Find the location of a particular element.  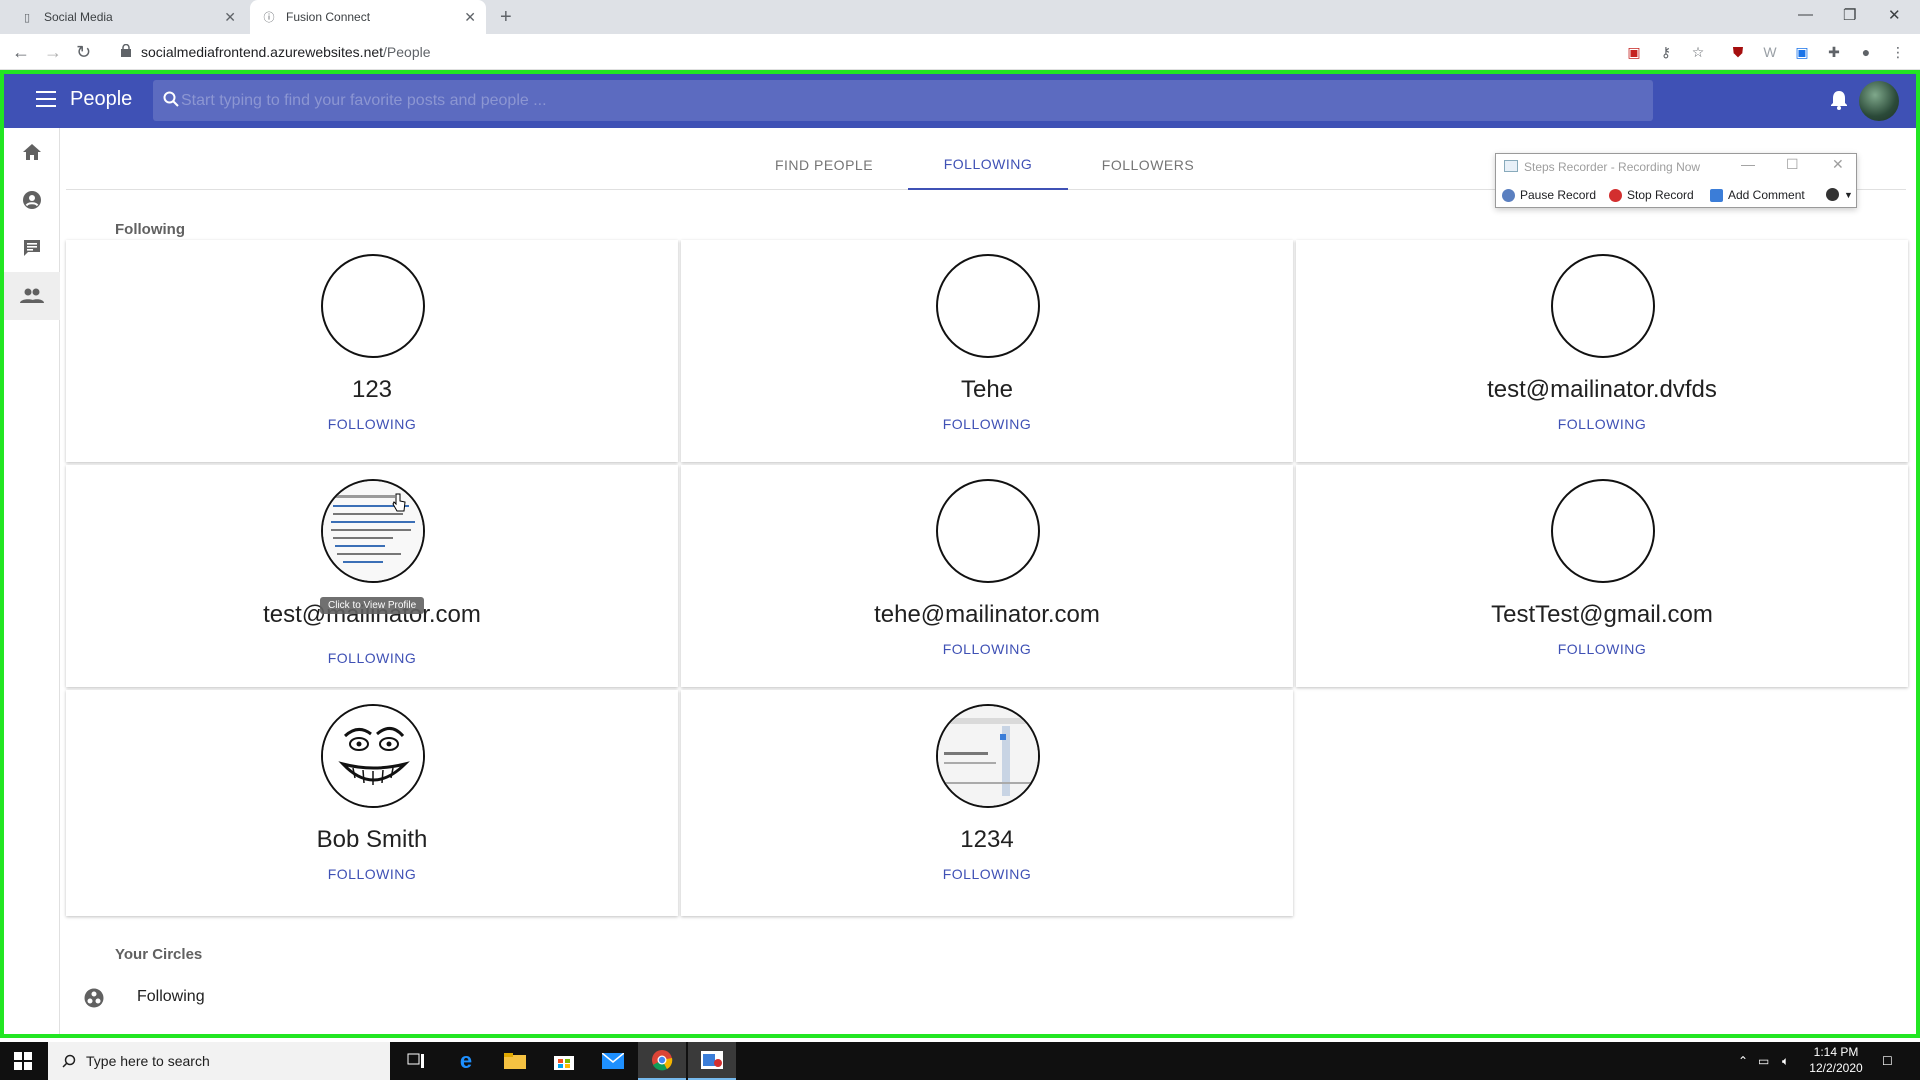

person-card: 123 FOLLOWING is located at coordinates (372, 351).